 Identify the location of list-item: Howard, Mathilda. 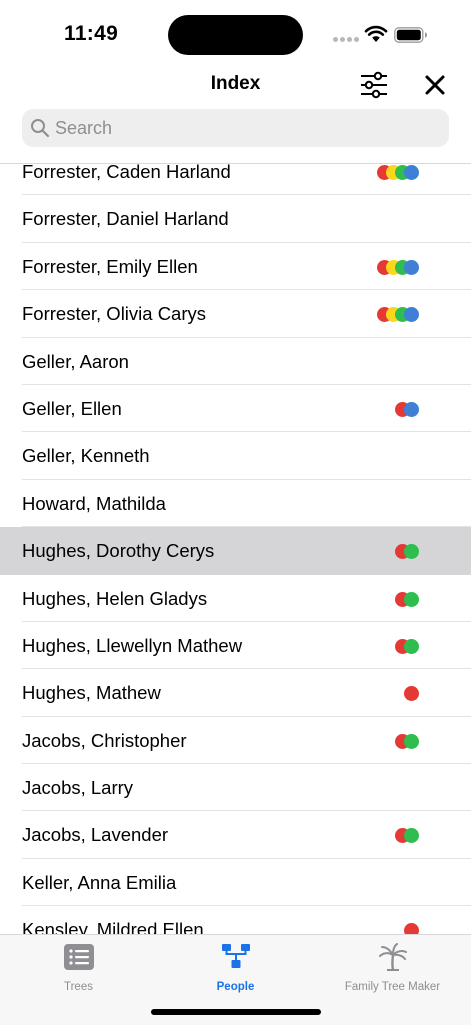
(235, 504).